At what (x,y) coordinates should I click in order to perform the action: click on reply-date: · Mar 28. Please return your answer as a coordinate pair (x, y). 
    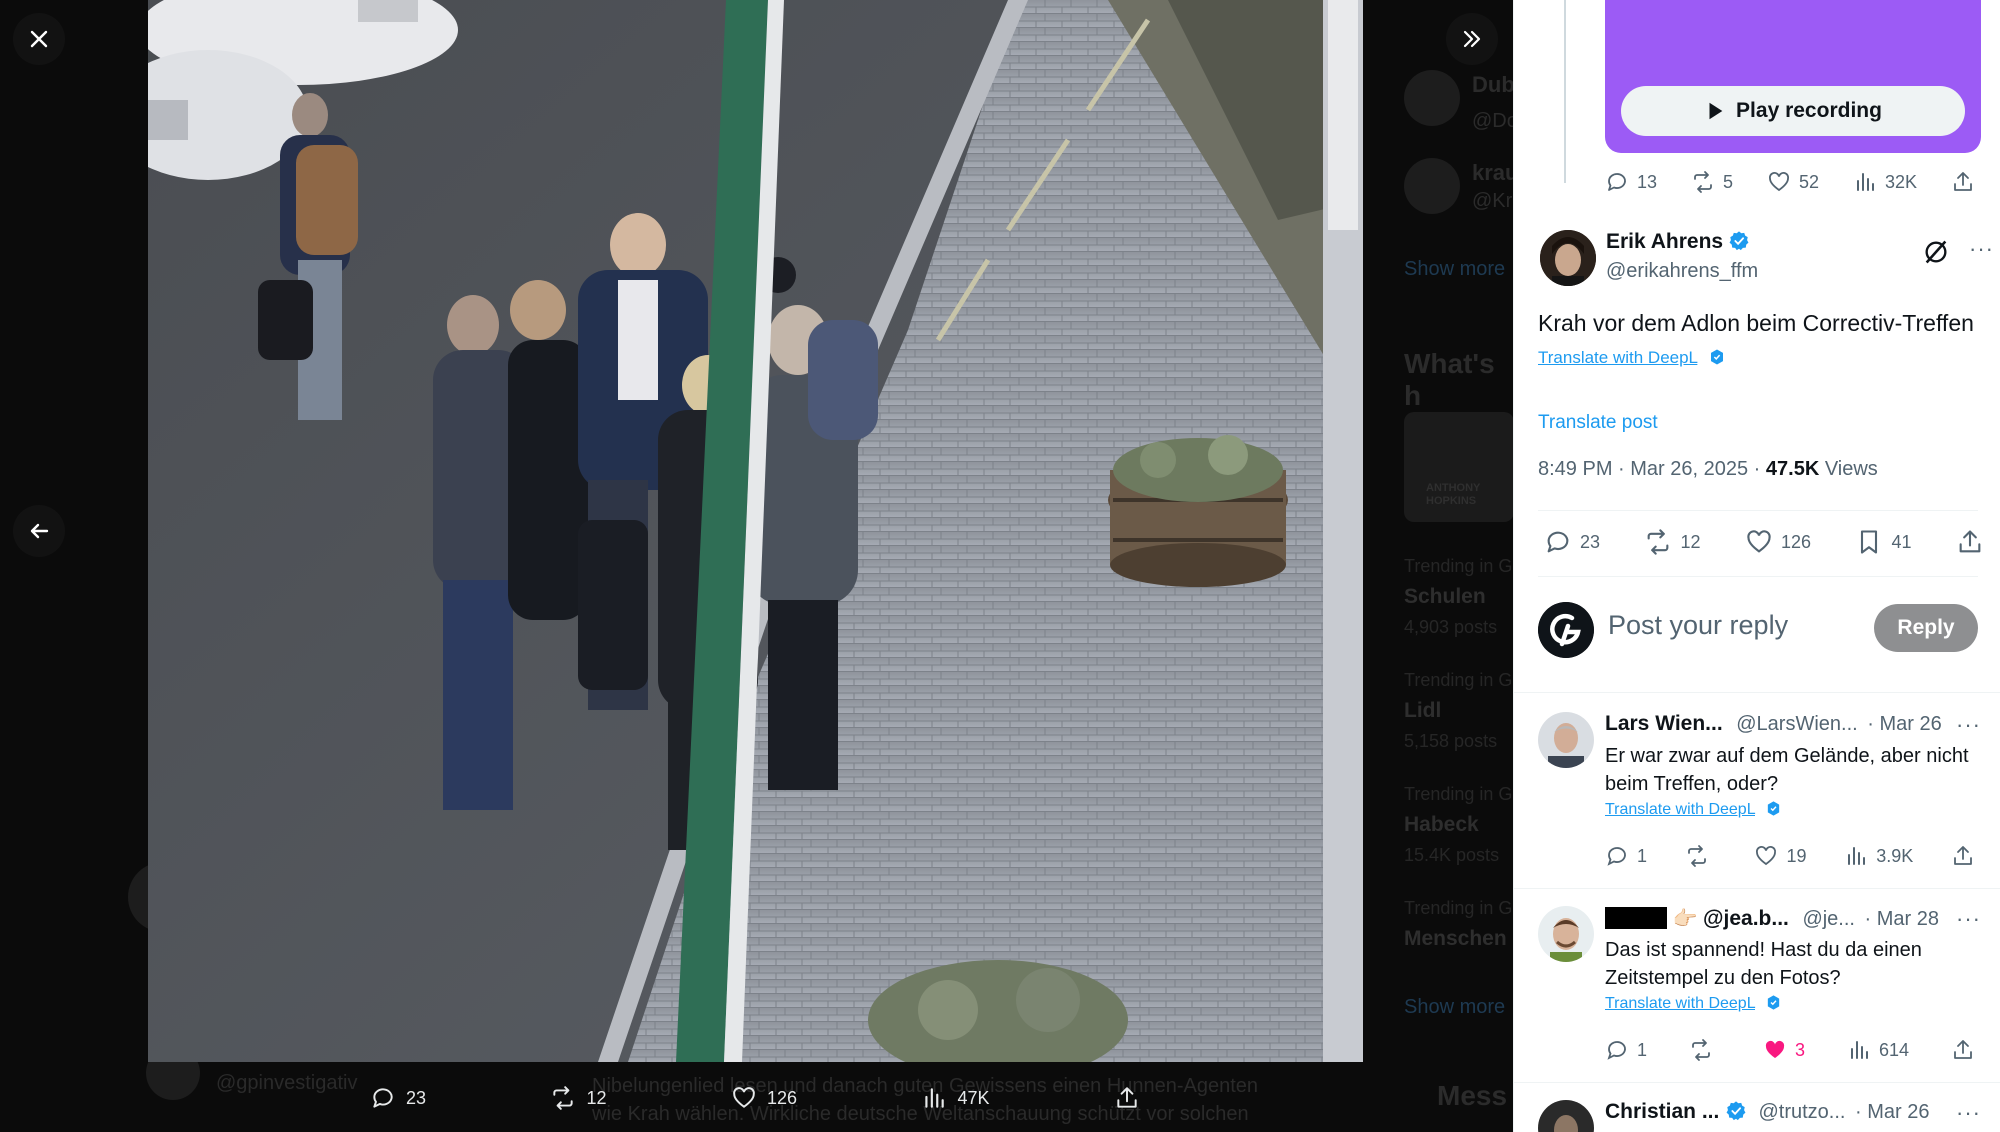
    Looking at the image, I should click on (1902, 919).